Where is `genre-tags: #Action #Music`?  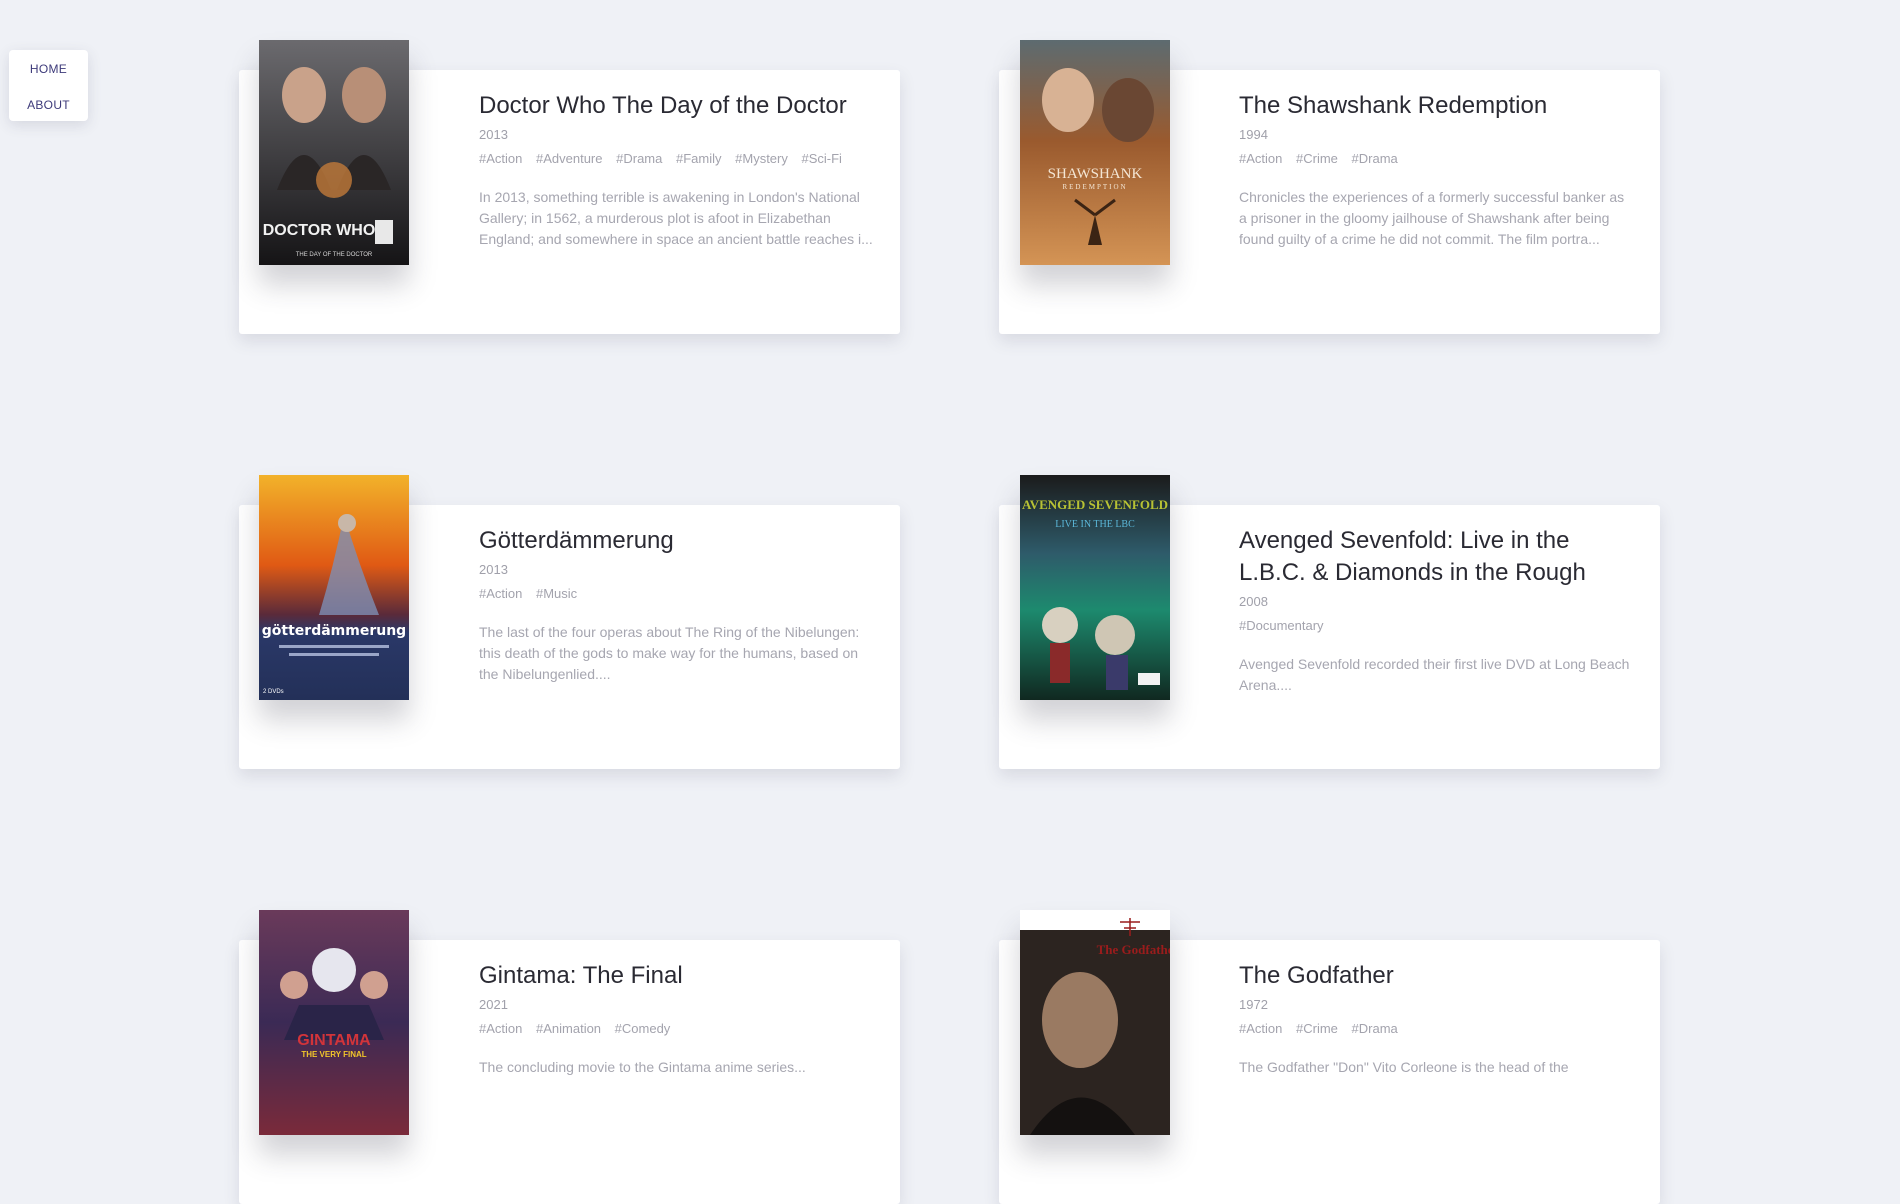
genre-tags: #Action #Music is located at coordinates (676, 594).